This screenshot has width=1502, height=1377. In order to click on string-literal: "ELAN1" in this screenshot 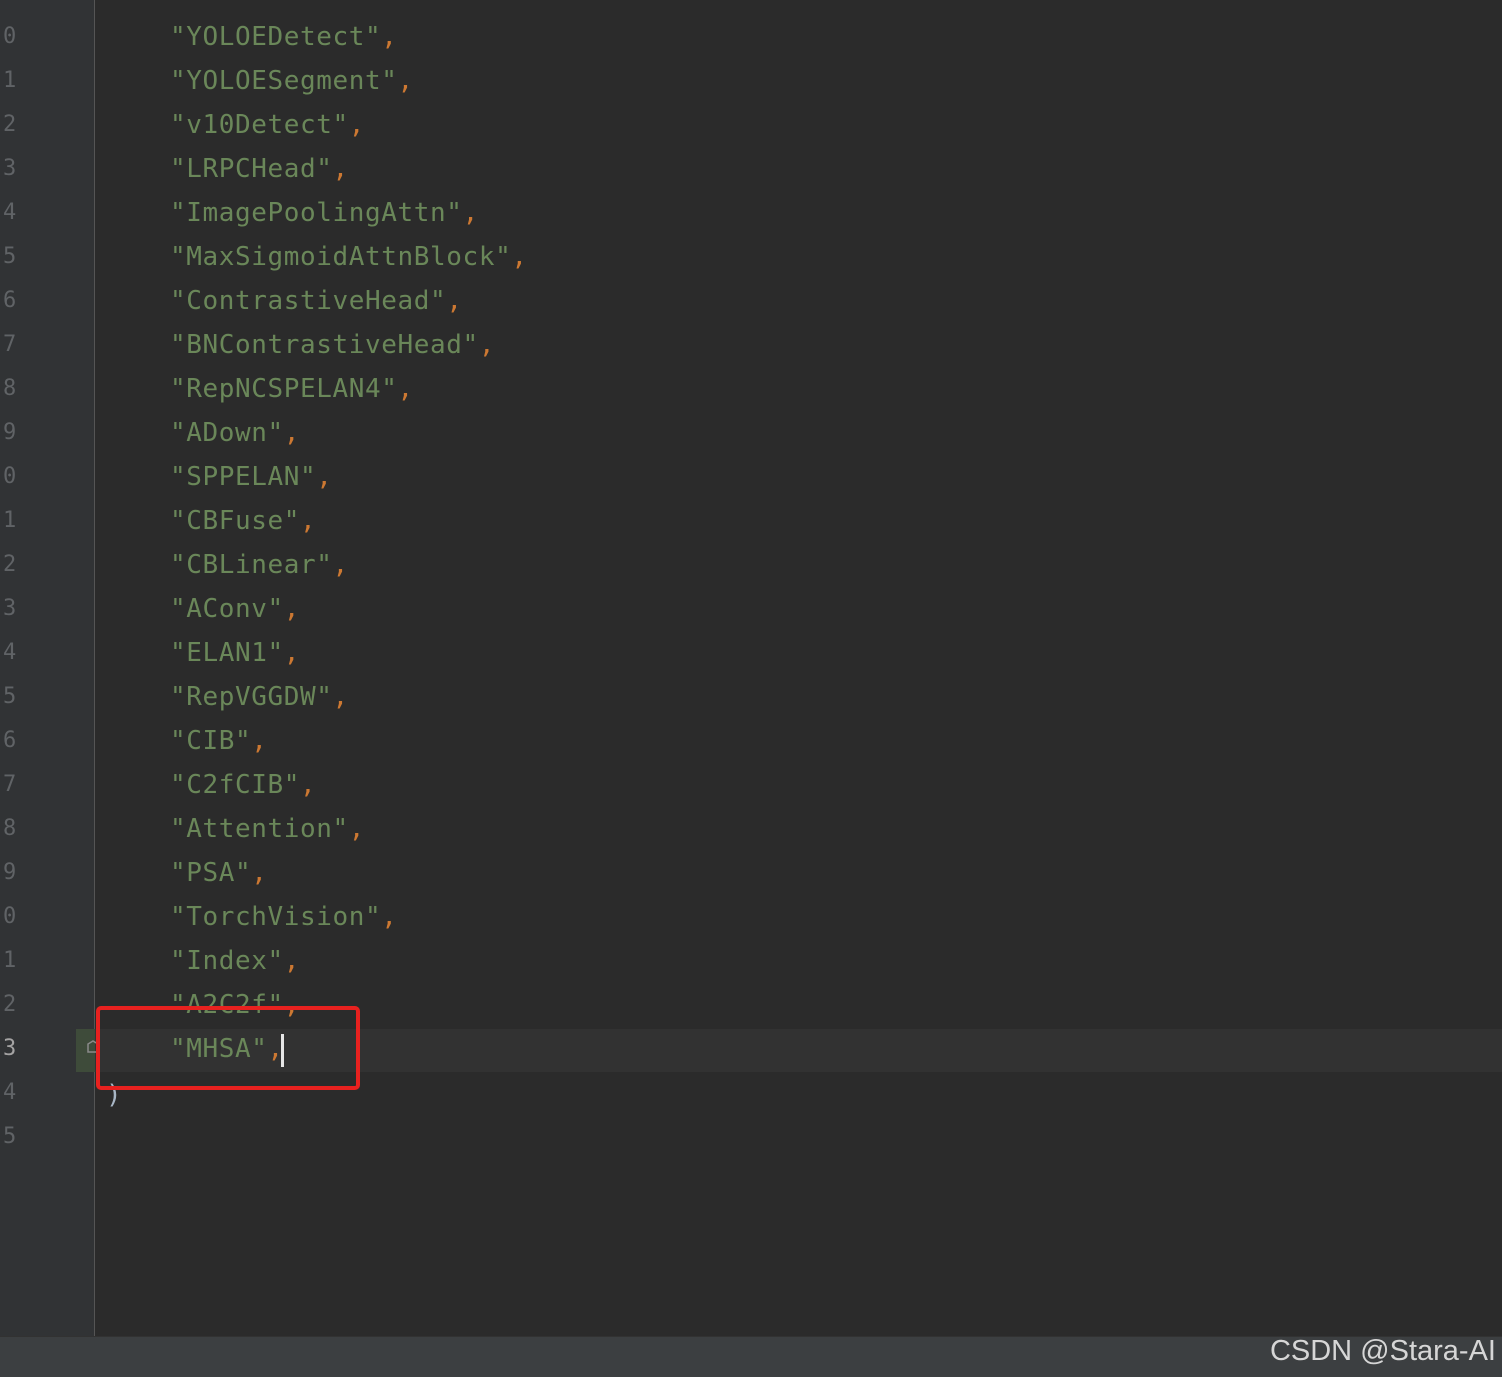, I will do `click(227, 653)`.